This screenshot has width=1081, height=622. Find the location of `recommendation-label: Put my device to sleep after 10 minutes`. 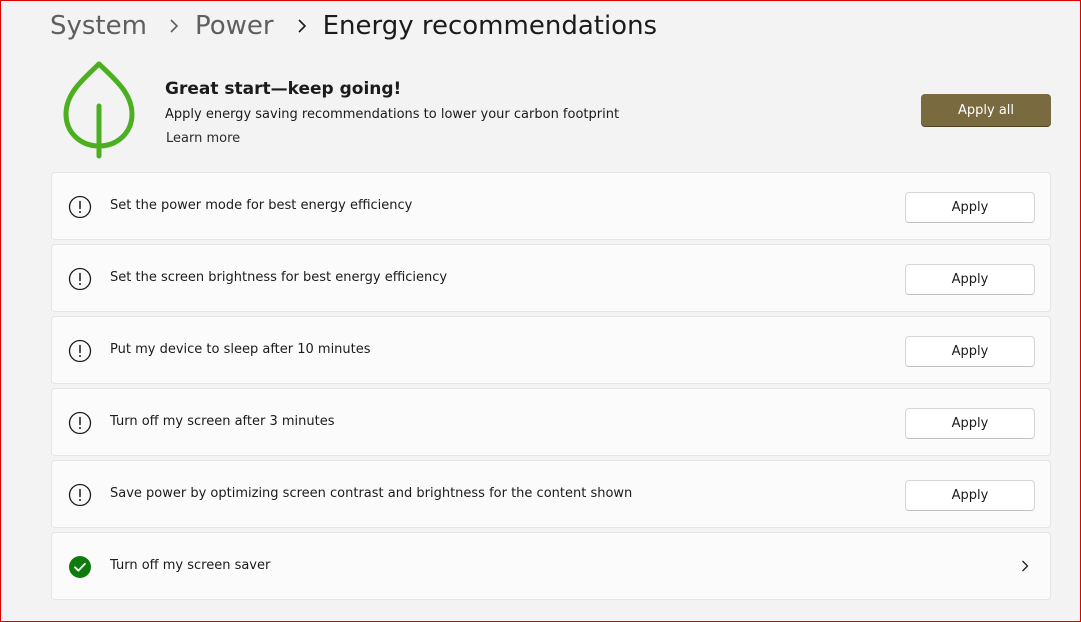

recommendation-label: Put my device to sleep after 10 minutes is located at coordinates (240, 349).